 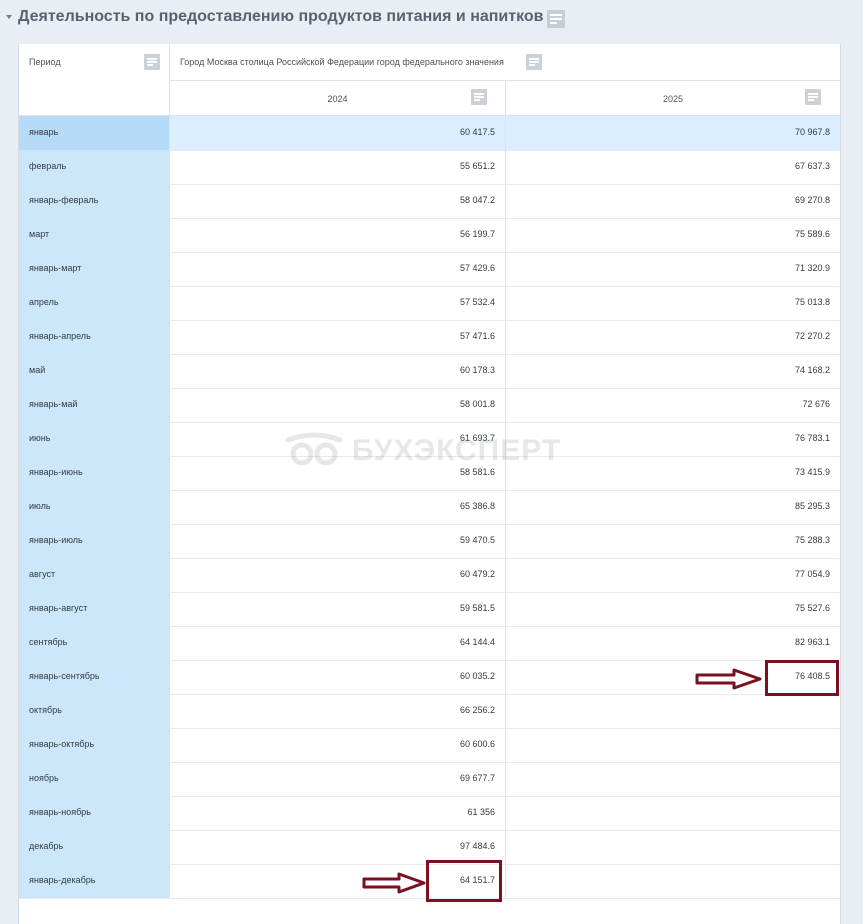 What do you see at coordinates (338, 133) in the screenshot?
I see `value-2024-cell: 60 417.5` at bounding box center [338, 133].